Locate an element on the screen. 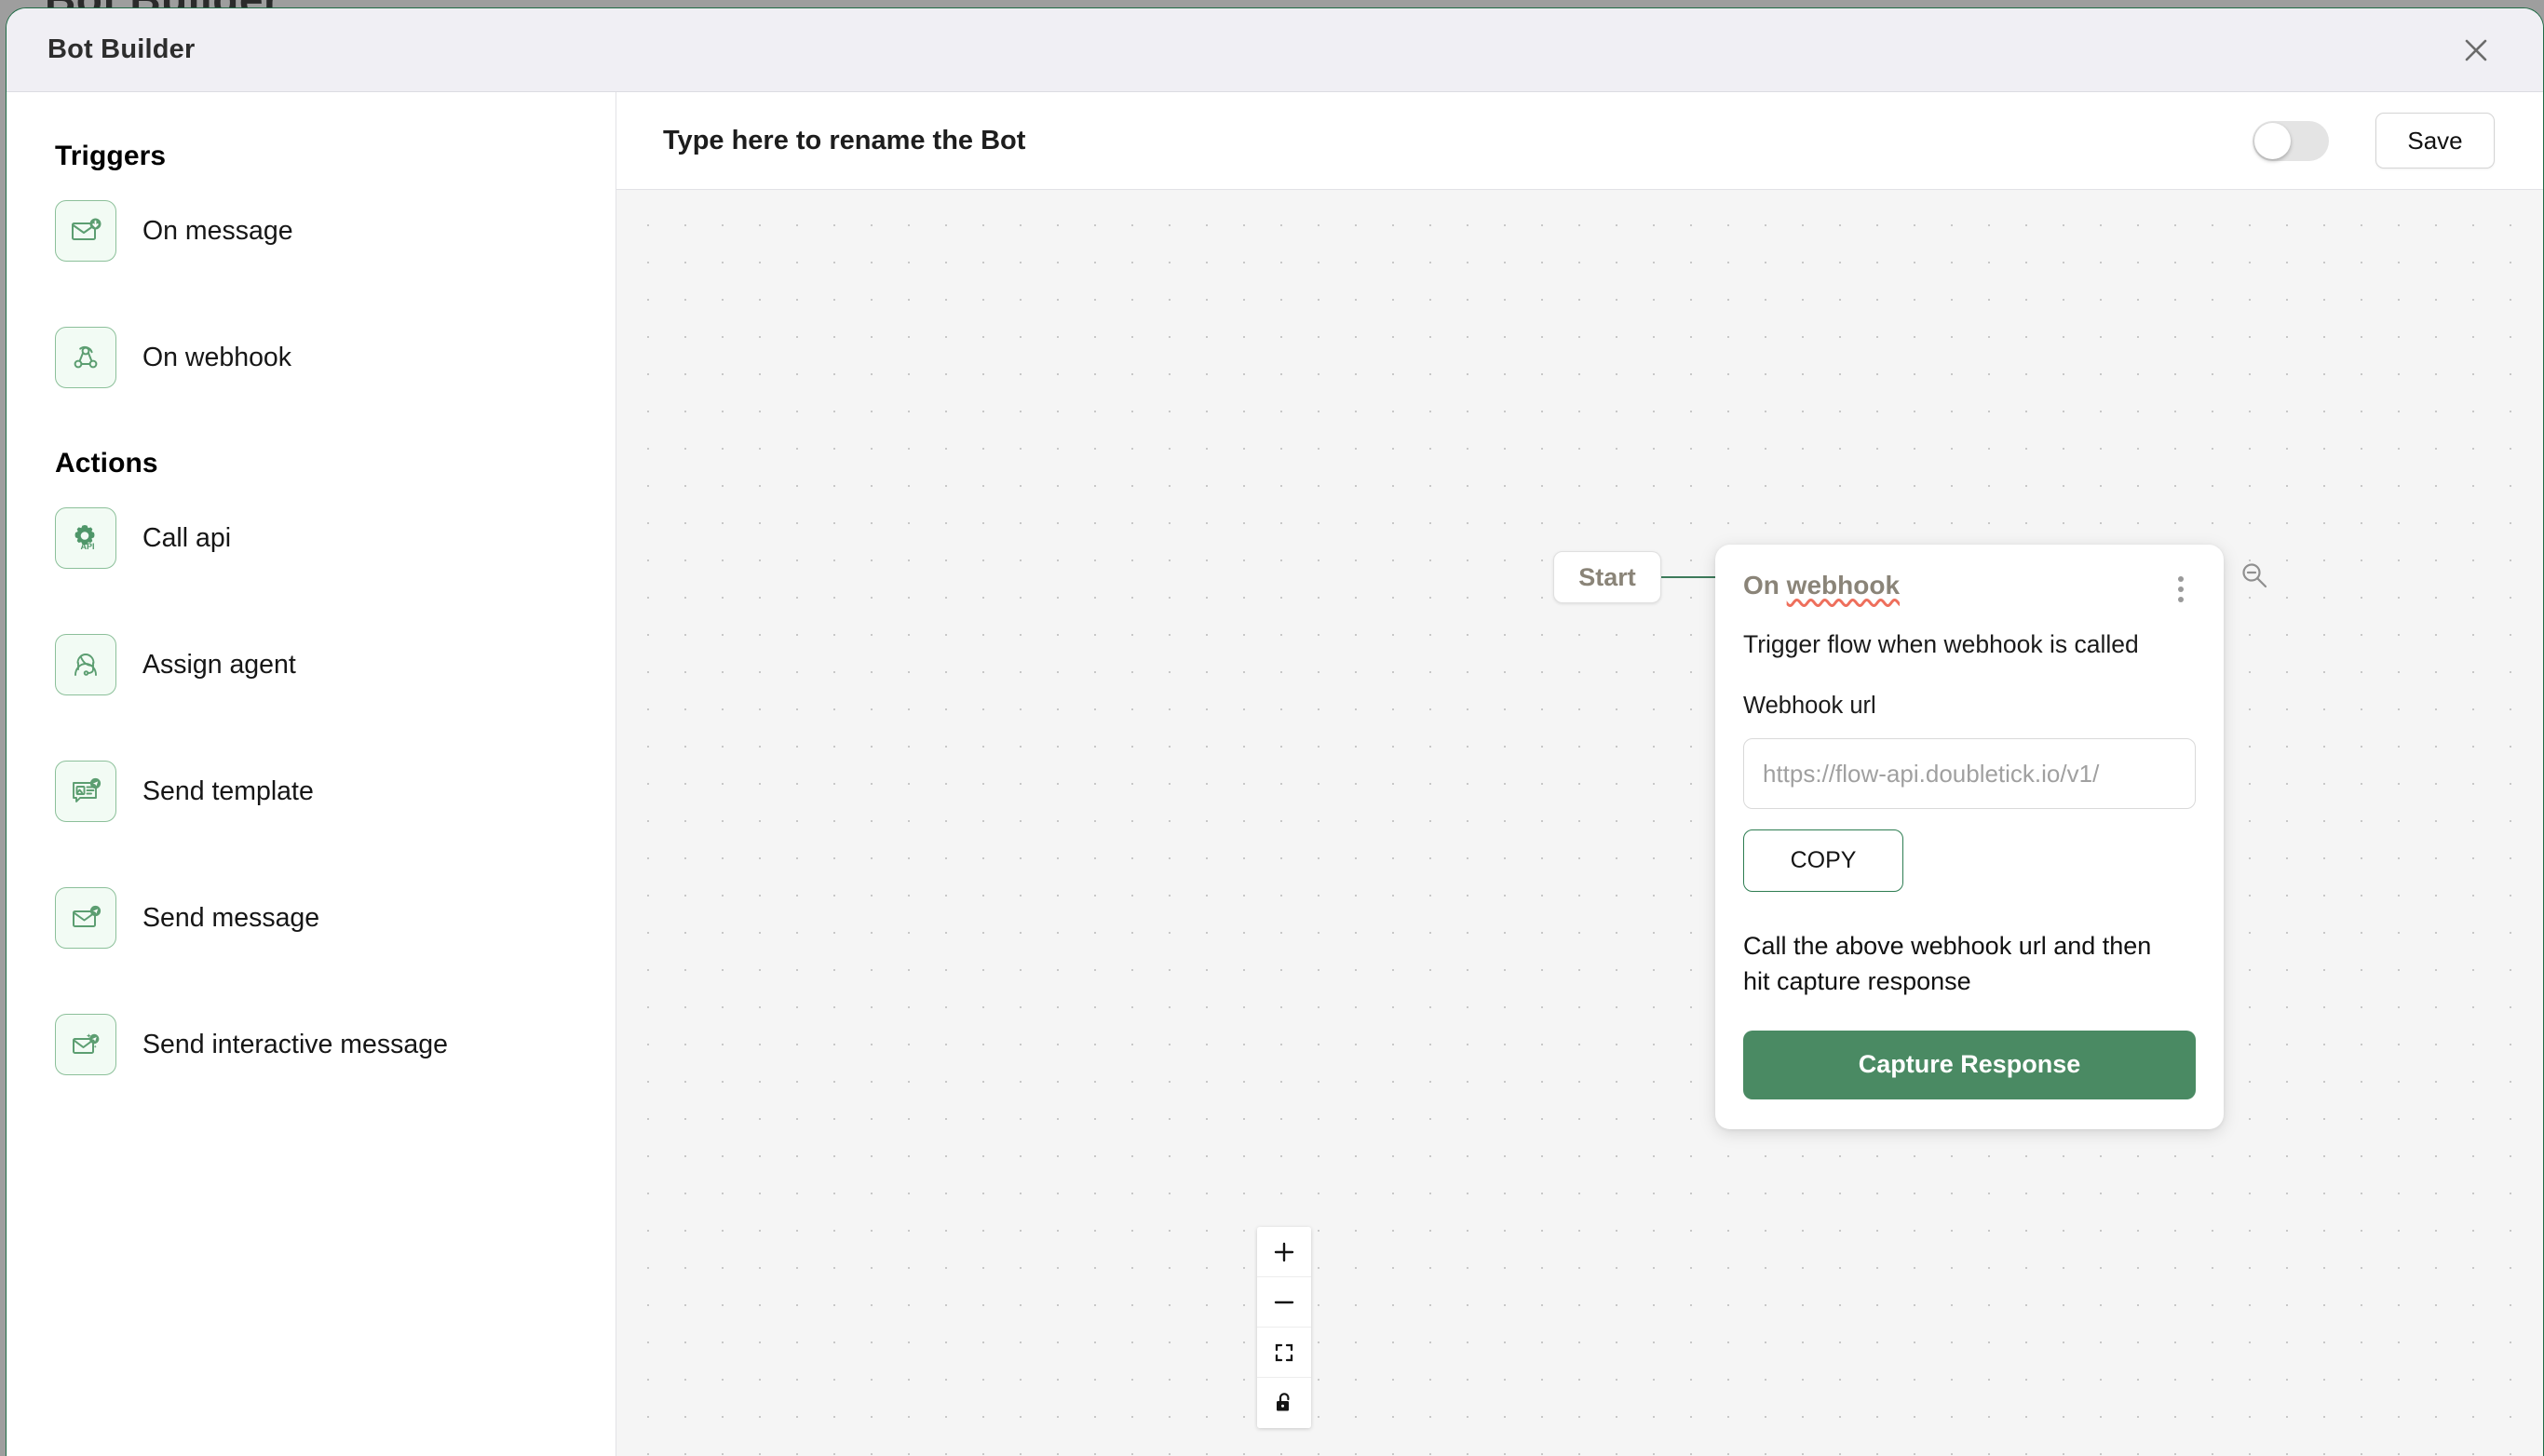 The width and height of the screenshot is (2544, 1456). envelope-download-icon is located at coordinates (86, 231).